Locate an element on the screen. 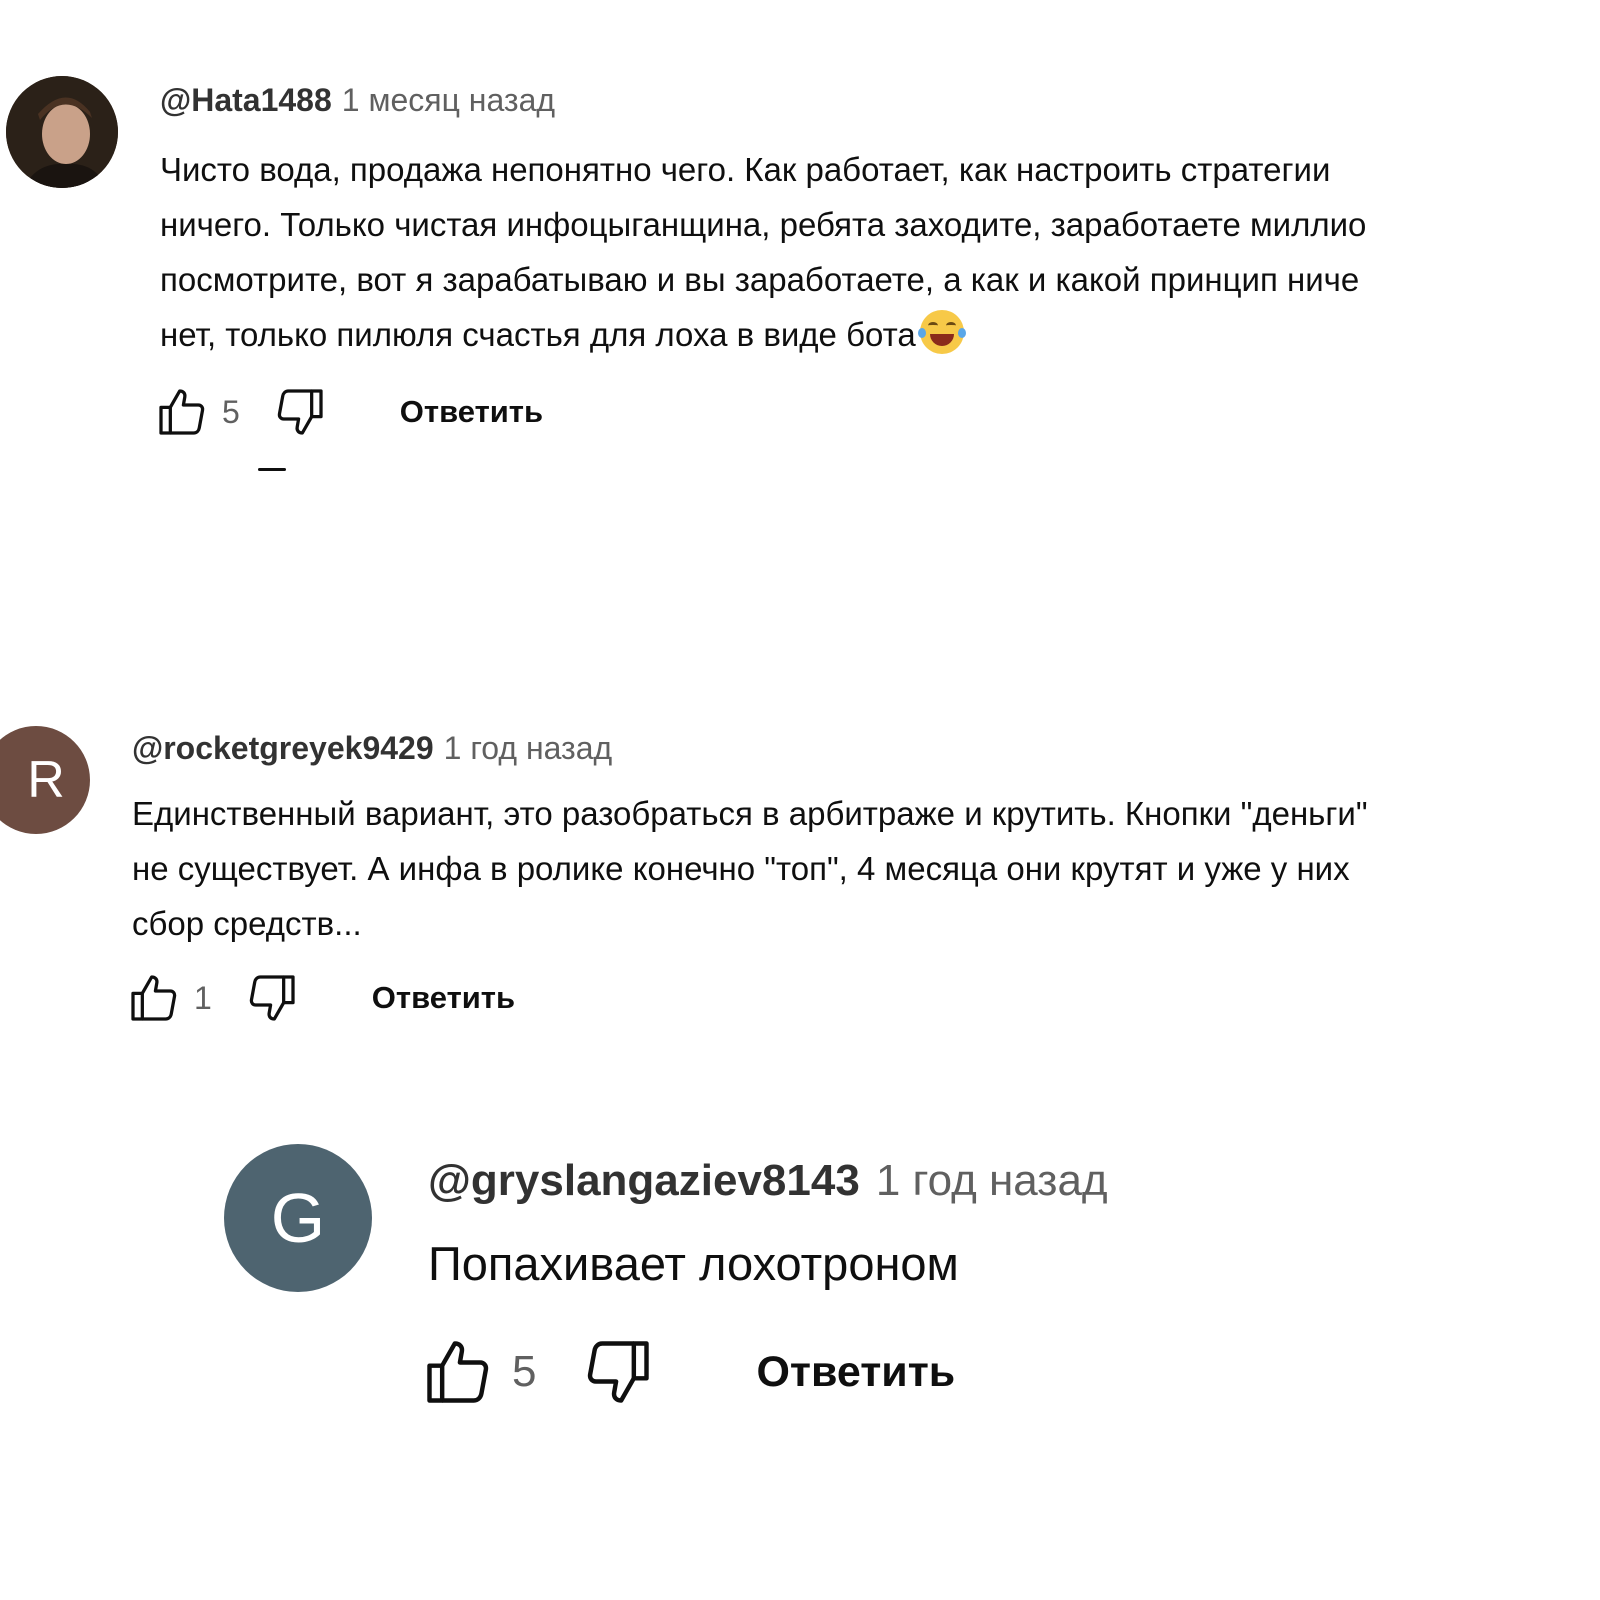 This screenshot has height=1600, width=1600. avatar is located at coordinates (62, 132).